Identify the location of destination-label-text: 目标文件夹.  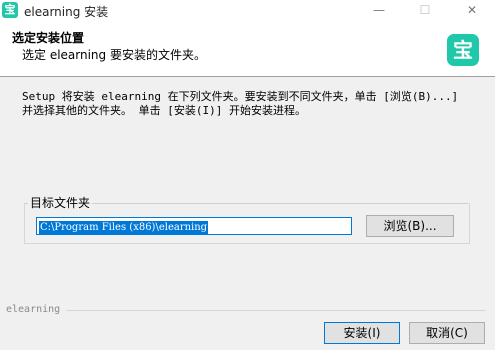
(60, 203).